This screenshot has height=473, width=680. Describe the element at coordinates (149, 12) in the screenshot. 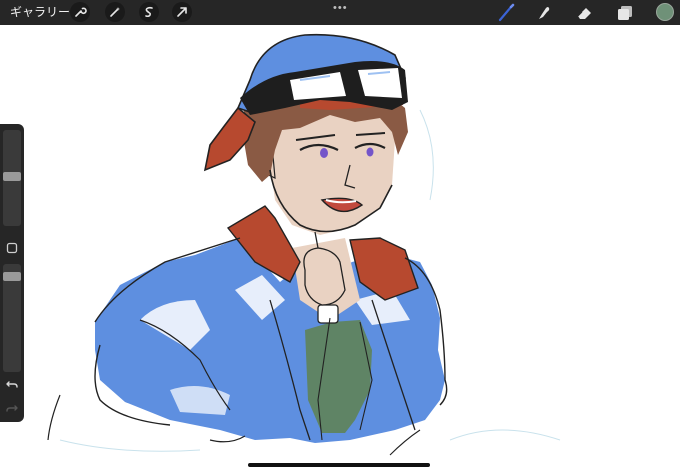

I see `selection-icon` at that location.